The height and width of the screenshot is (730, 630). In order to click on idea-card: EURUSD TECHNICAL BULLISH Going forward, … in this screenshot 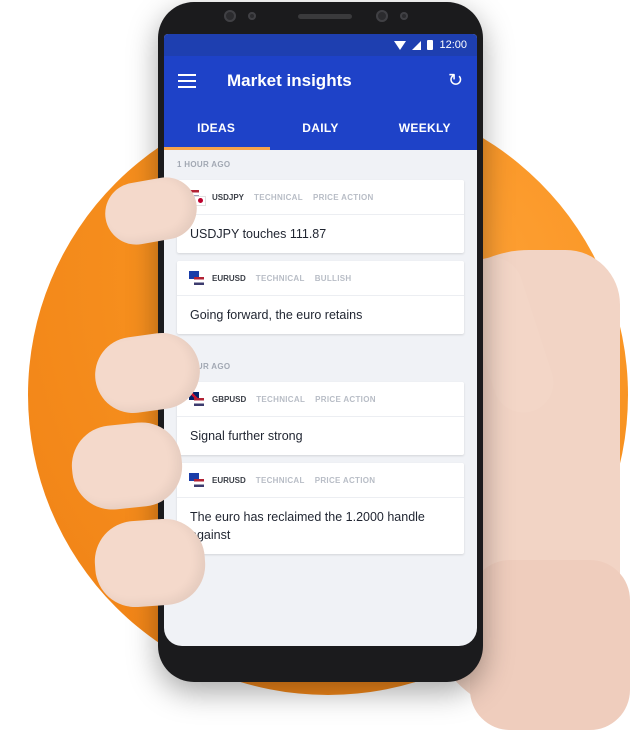, I will do `click(320, 297)`.